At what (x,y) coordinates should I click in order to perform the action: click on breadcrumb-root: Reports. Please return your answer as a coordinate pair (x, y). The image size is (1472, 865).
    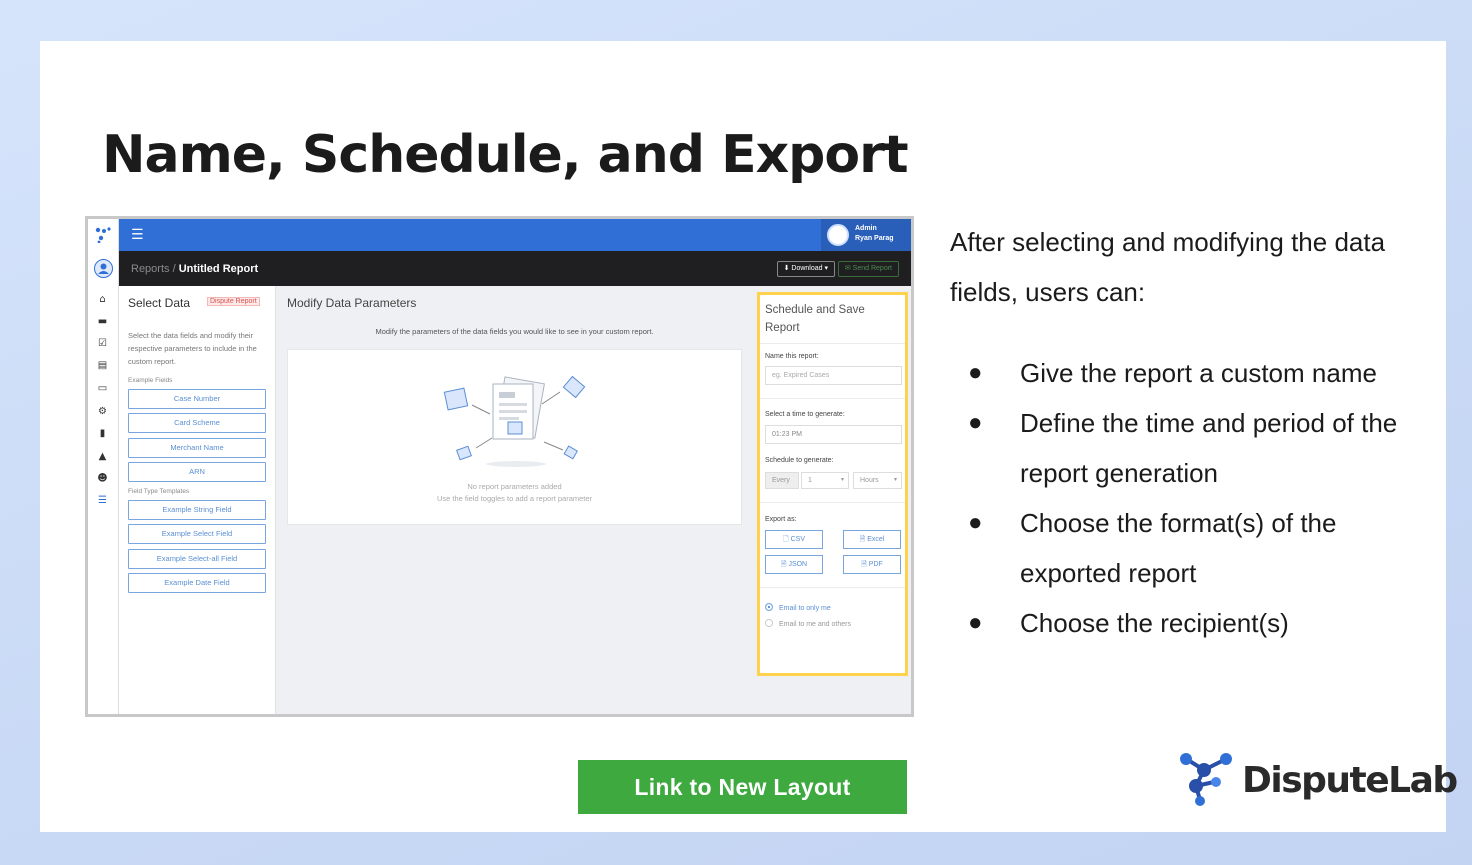
    Looking at the image, I should click on (150, 269).